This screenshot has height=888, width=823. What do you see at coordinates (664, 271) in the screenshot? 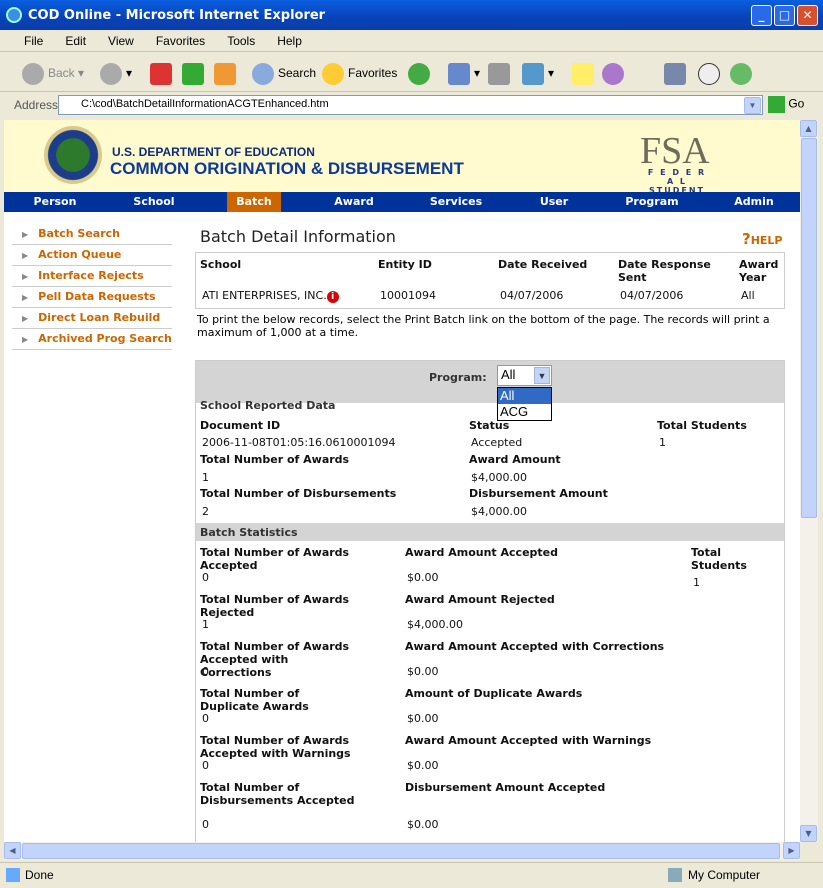
I see `header-date-response-sent: Date Response Sent` at bounding box center [664, 271].